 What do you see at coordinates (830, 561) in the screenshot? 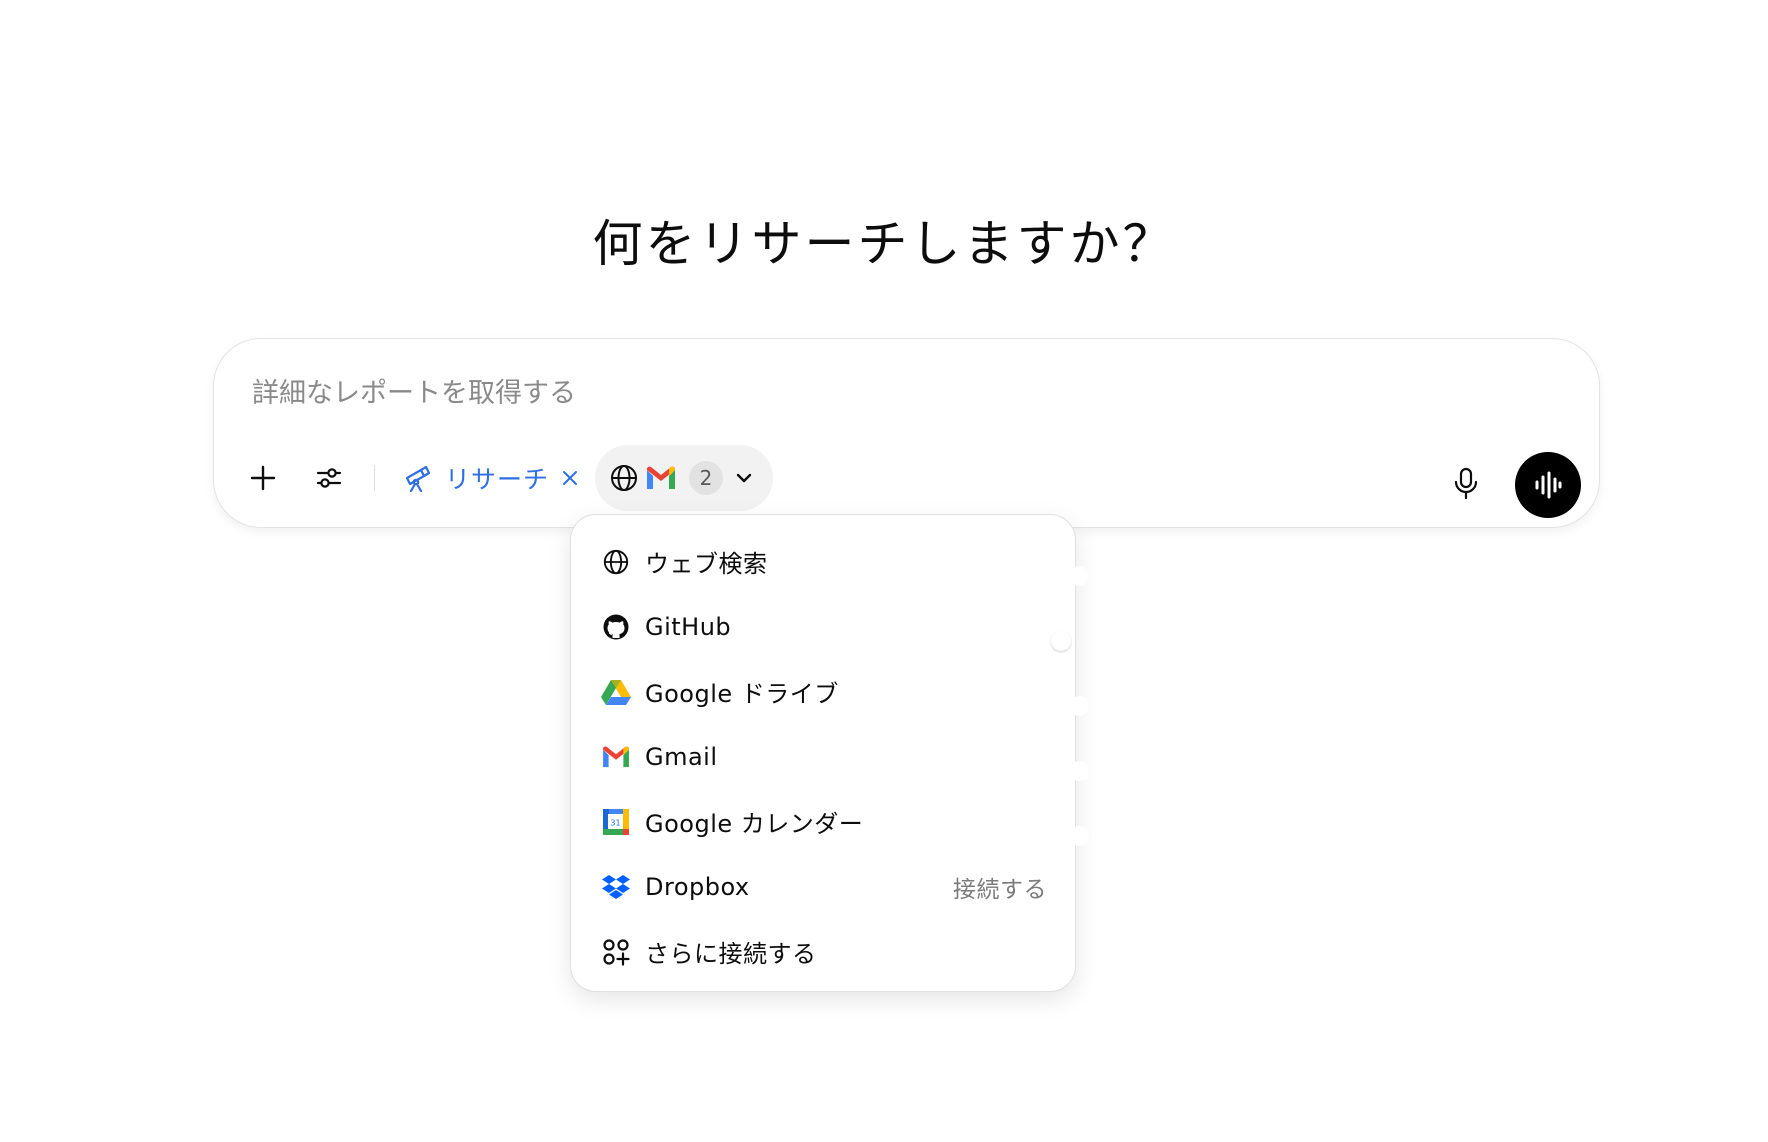
I see `sources-menu-item-web-search: ウェブ検索` at bounding box center [830, 561].